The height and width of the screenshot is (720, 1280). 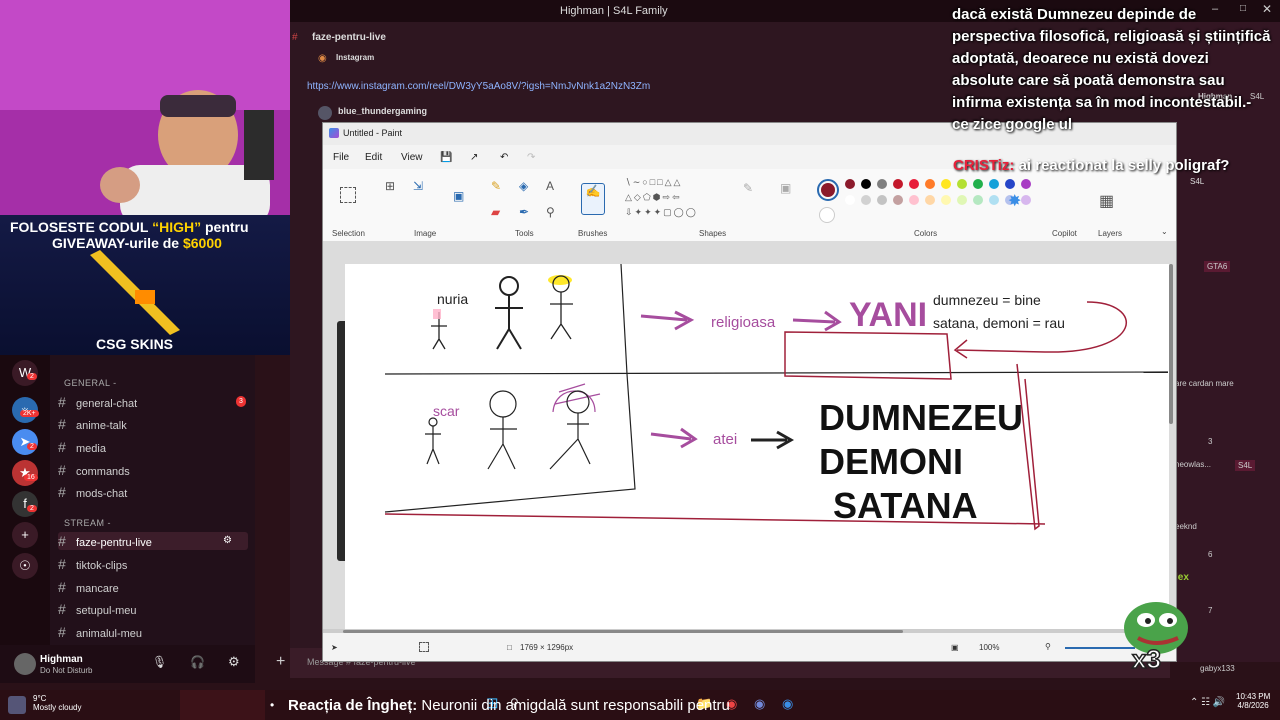 What do you see at coordinates (759, 704) in the screenshot?
I see `discord-taskbar-icon: ◉` at bounding box center [759, 704].